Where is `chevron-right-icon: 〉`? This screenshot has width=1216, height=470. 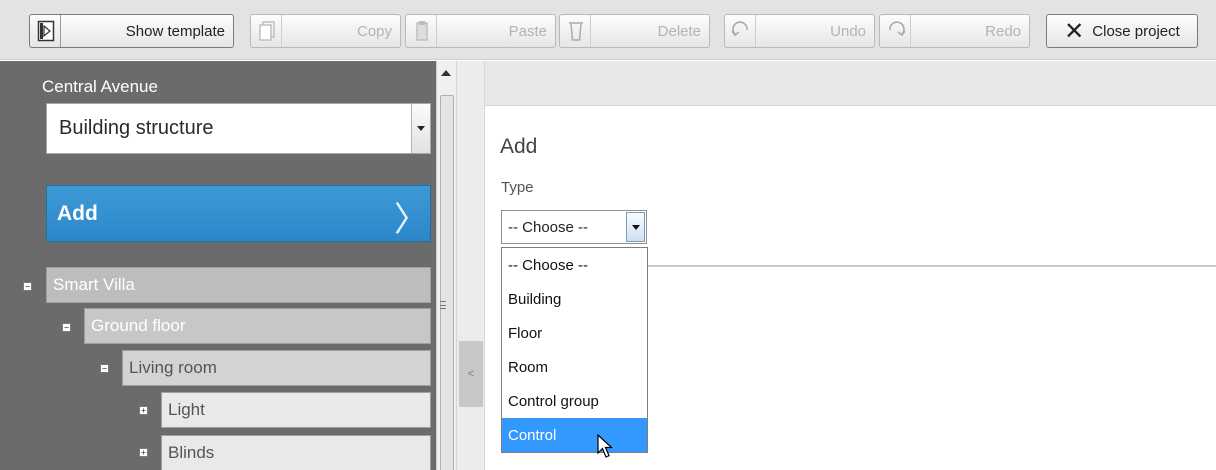
chevron-right-icon: 〉 is located at coordinates (411, 220).